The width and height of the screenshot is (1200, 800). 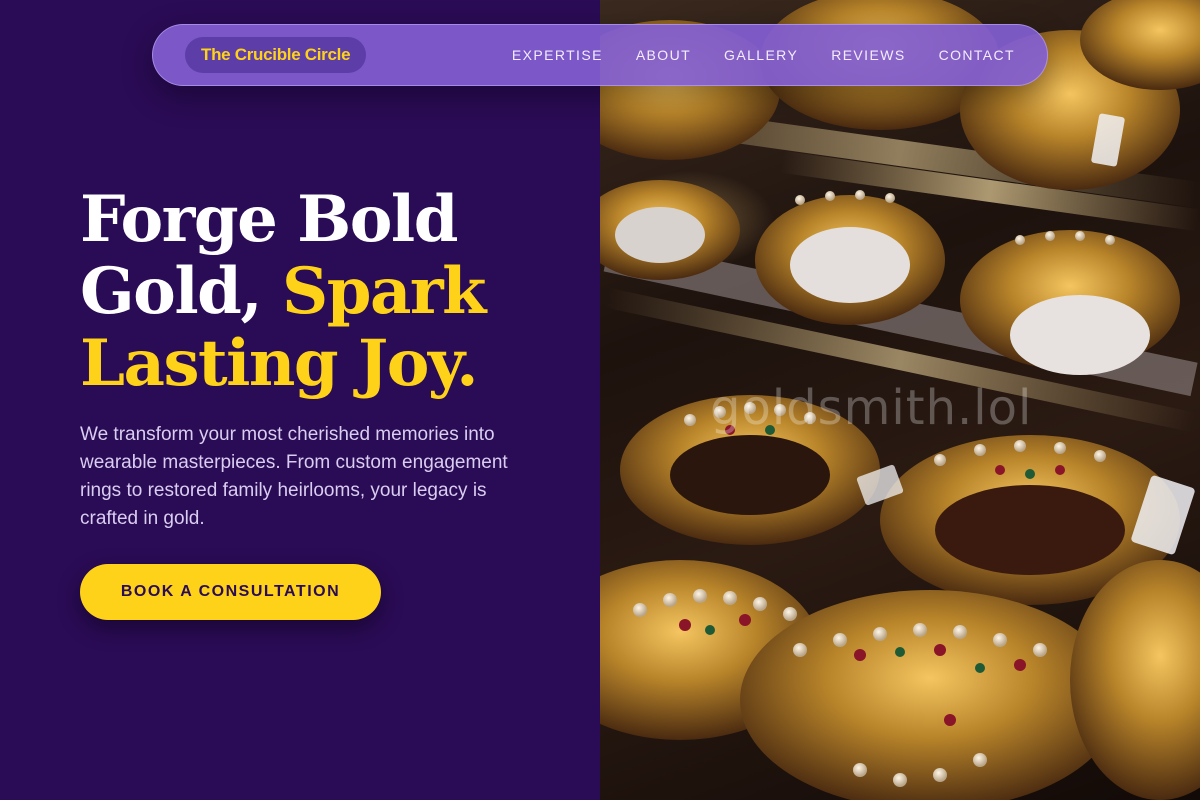 What do you see at coordinates (663, 55) in the screenshot?
I see `nav-link-about: ABOUT` at bounding box center [663, 55].